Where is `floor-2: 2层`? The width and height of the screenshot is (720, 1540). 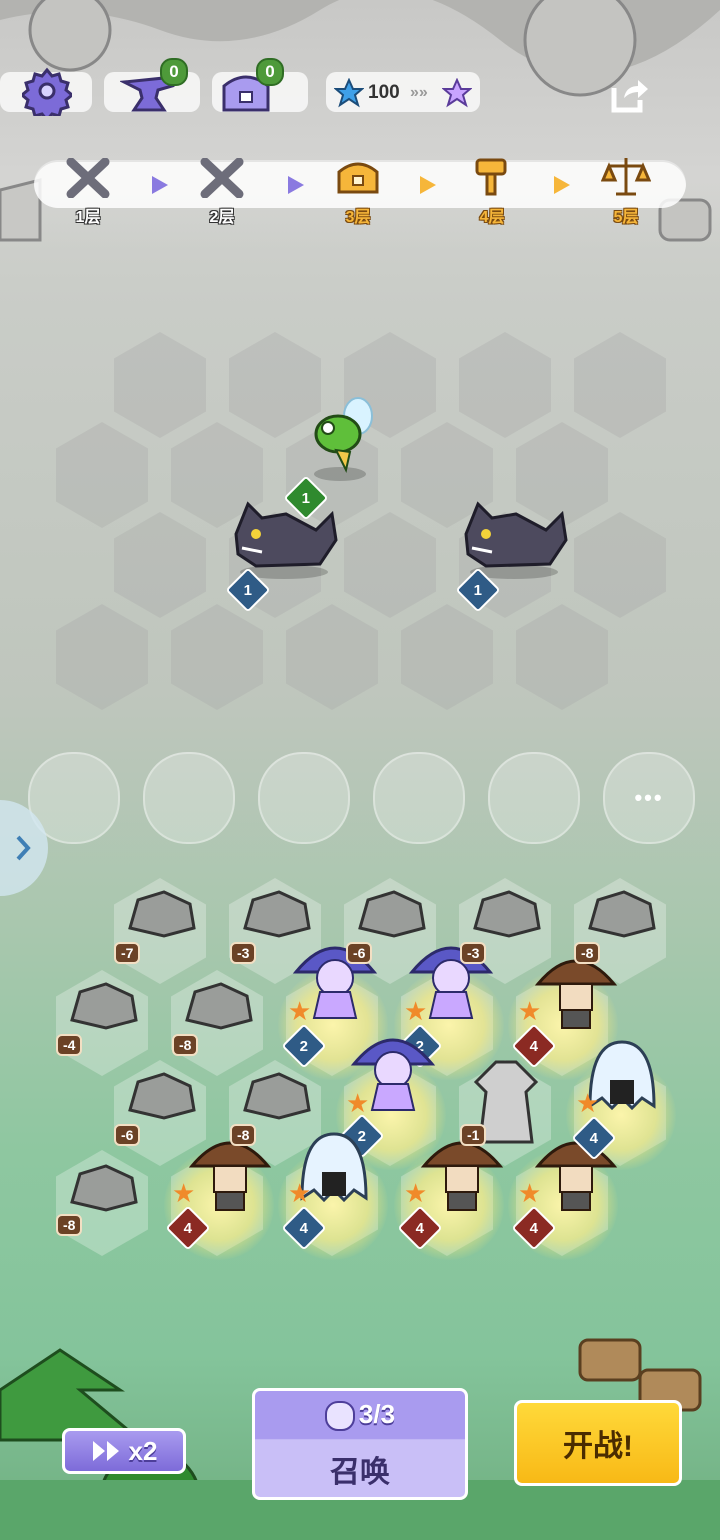 floor-2: 2层 is located at coordinates (222, 192).